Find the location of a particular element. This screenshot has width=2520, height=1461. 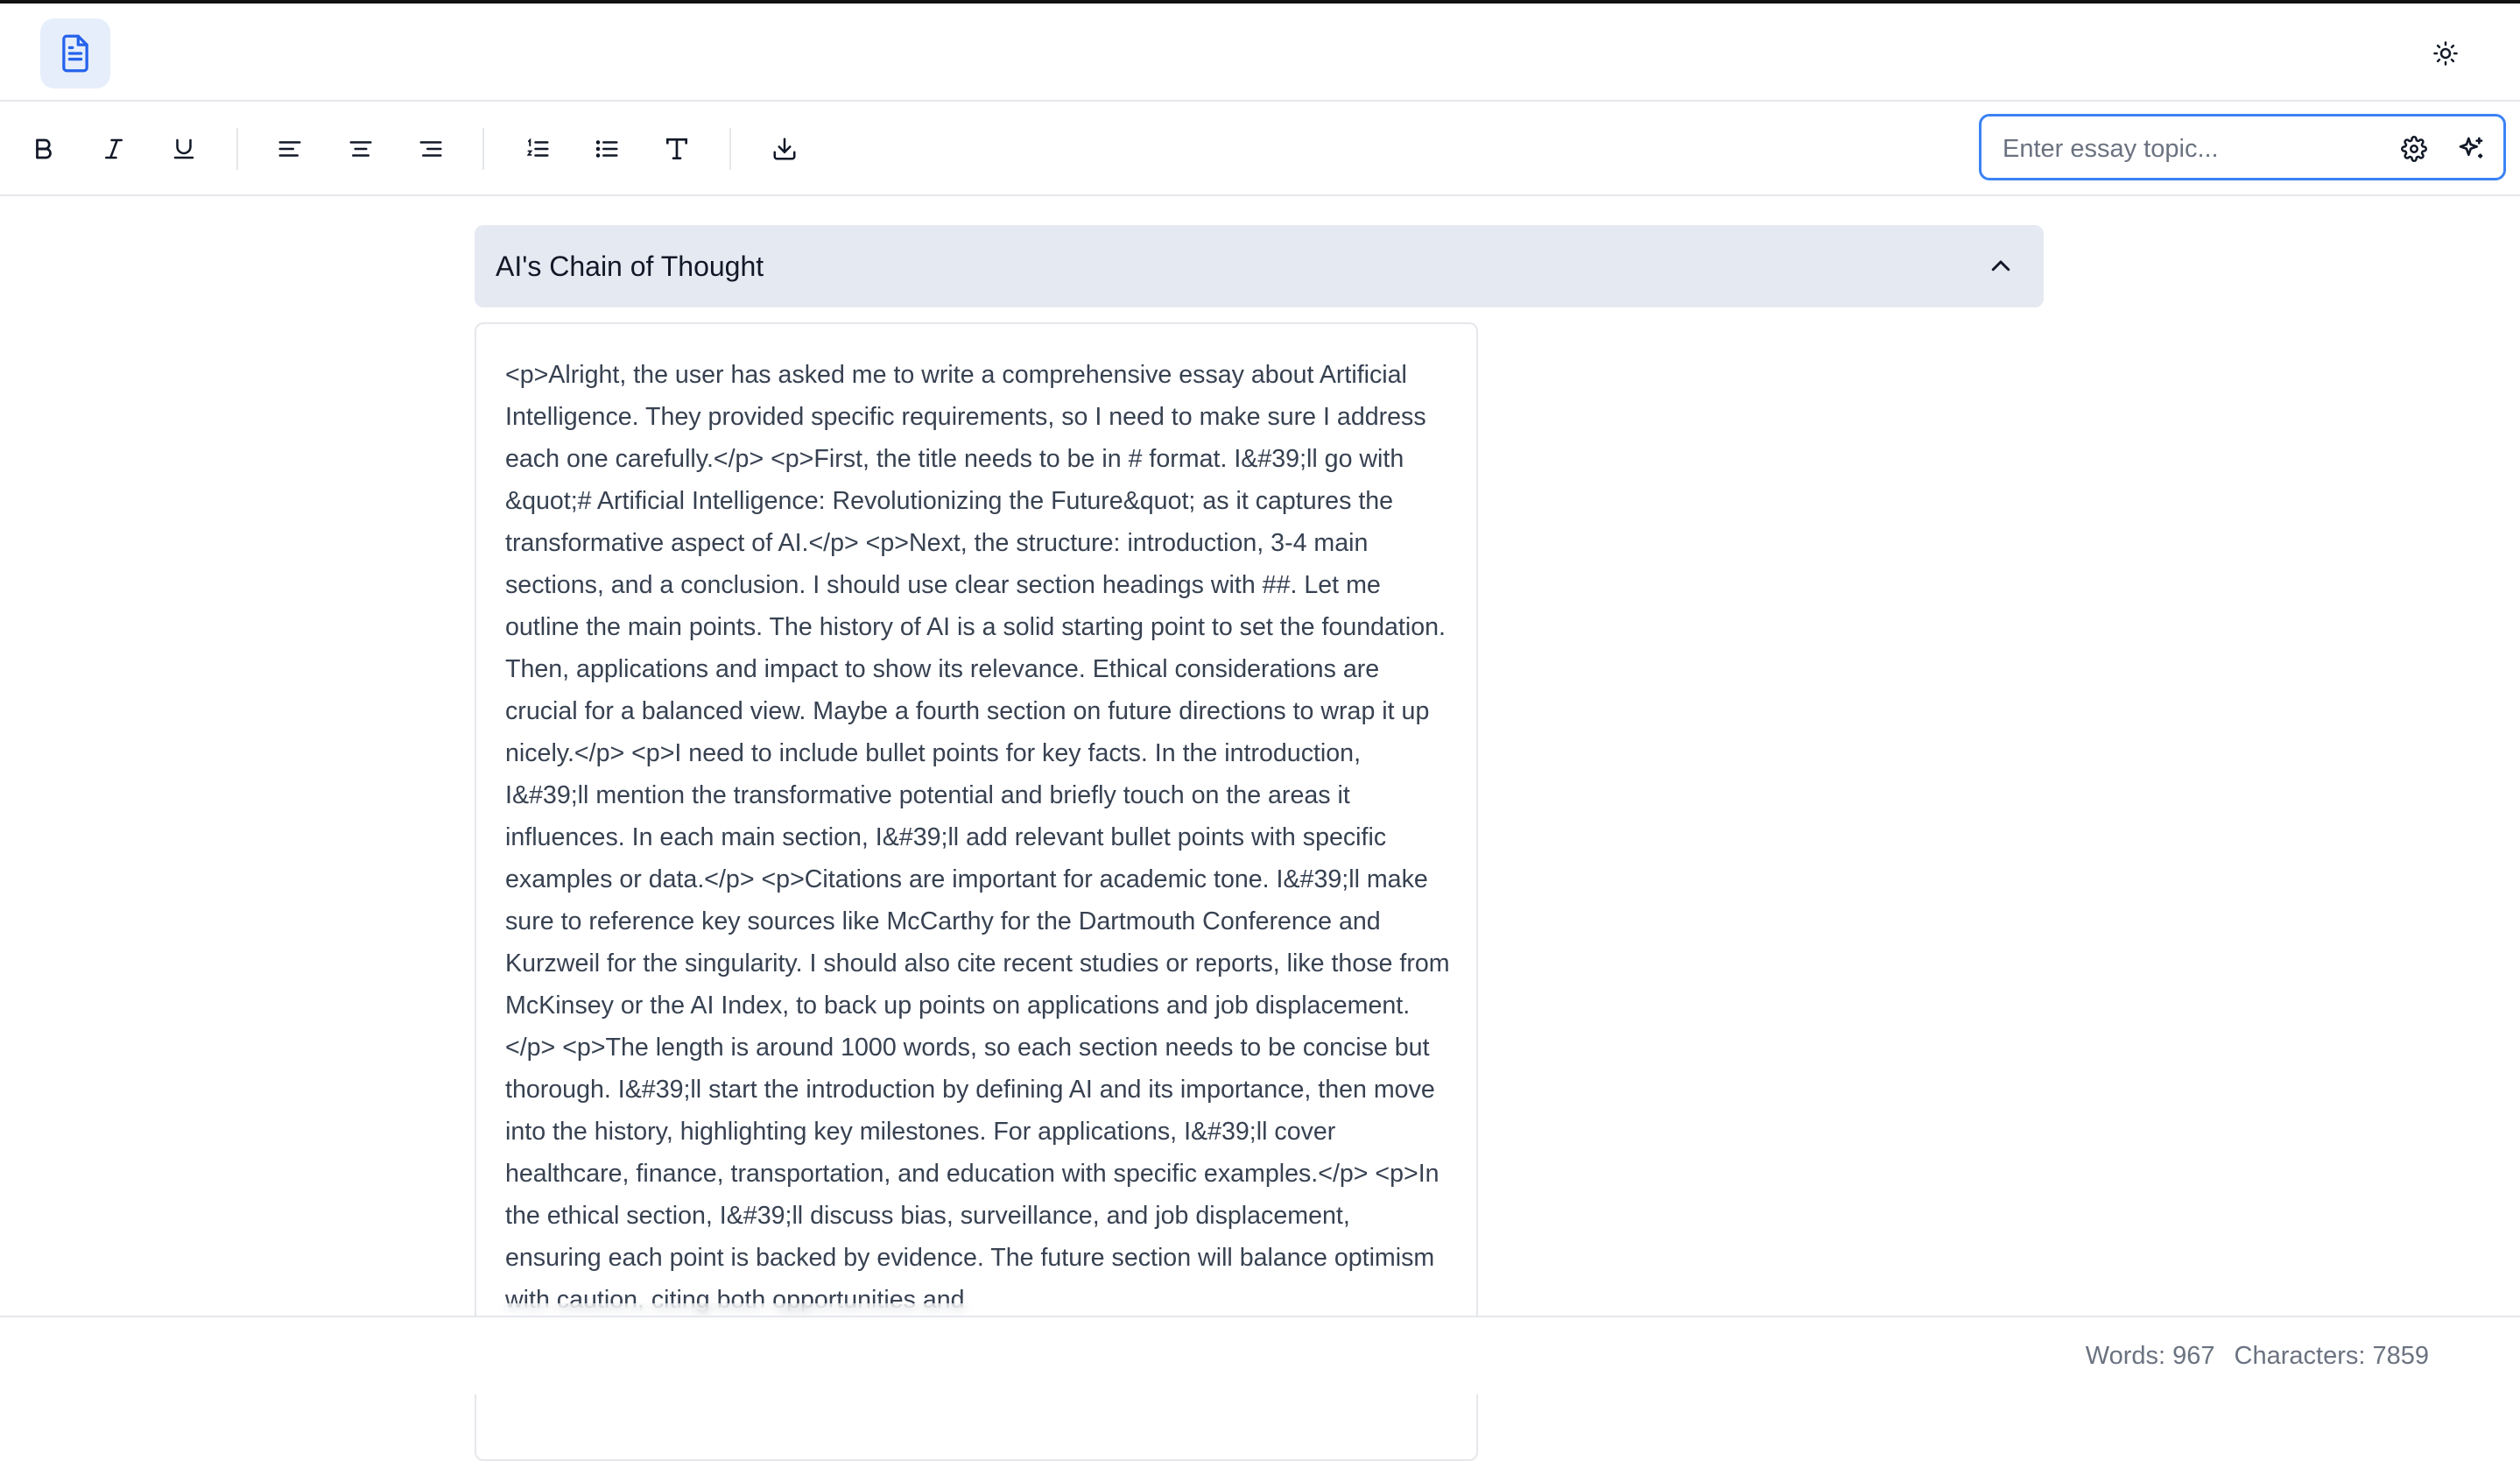

underline-icon is located at coordinates (184, 149).